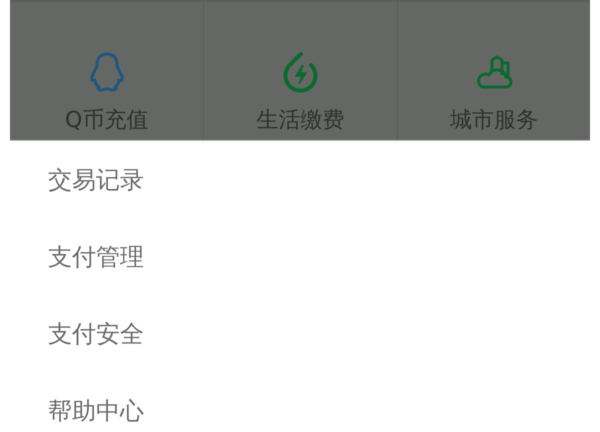  I want to click on menu-item: 支付管理, so click(96, 257).